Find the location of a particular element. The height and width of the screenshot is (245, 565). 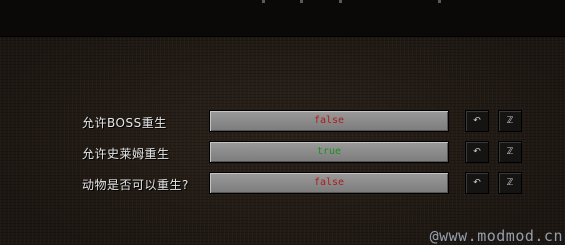

setting-label: 允许BOSS重生 is located at coordinates (124, 123).